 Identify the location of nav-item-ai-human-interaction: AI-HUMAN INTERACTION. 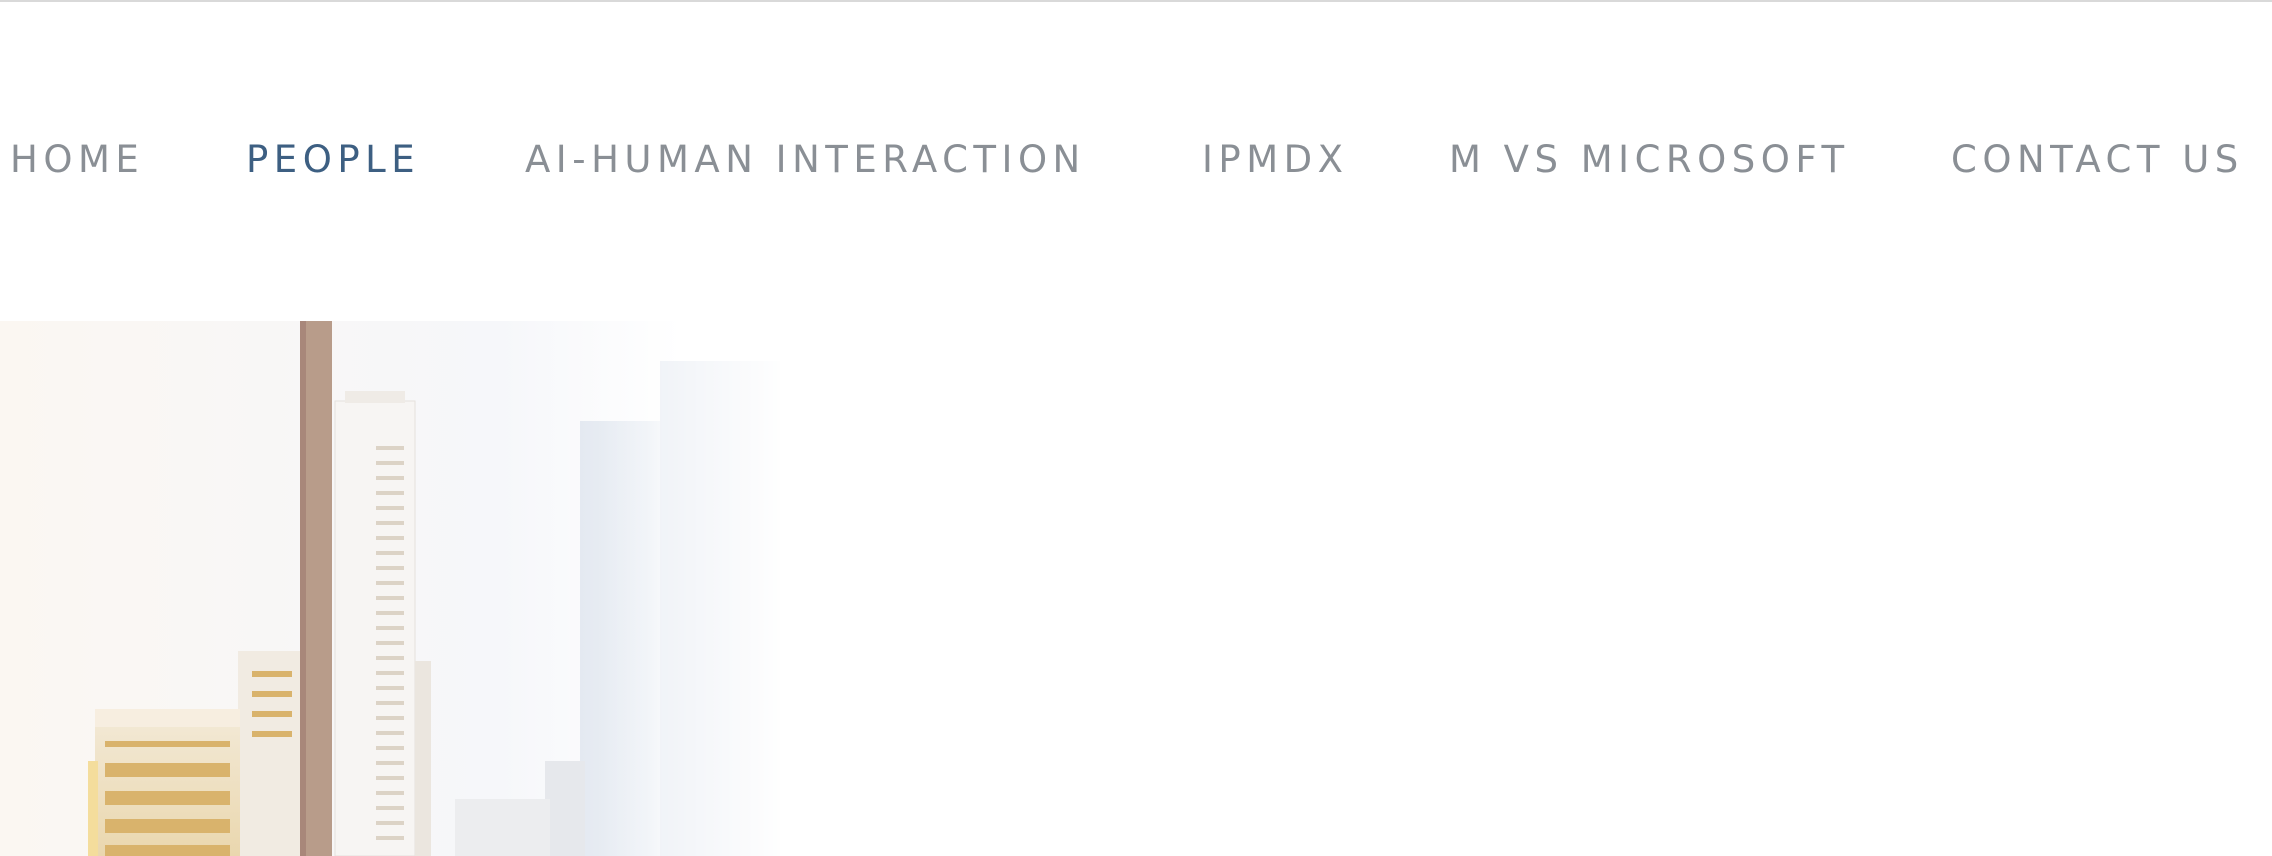
(805, 160).